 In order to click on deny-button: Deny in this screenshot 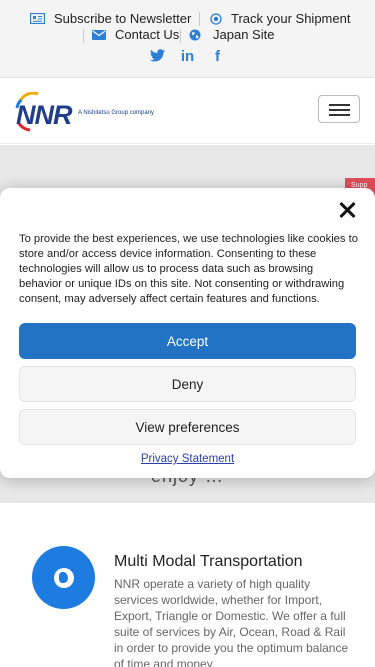, I will do `click(187, 384)`.